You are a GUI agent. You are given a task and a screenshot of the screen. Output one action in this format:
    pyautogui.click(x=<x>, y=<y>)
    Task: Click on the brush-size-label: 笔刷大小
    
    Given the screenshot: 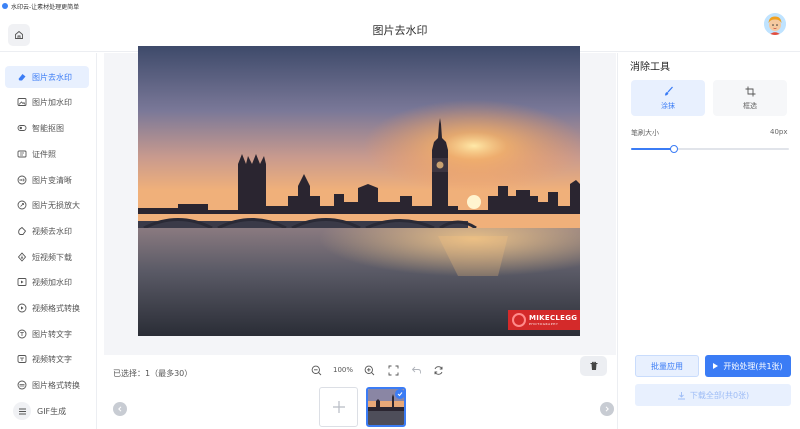 What is the action you would take?
    pyautogui.click(x=645, y=133)
    